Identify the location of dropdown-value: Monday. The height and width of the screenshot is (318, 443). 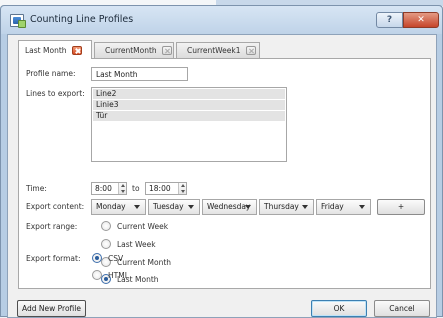
(111, 206).